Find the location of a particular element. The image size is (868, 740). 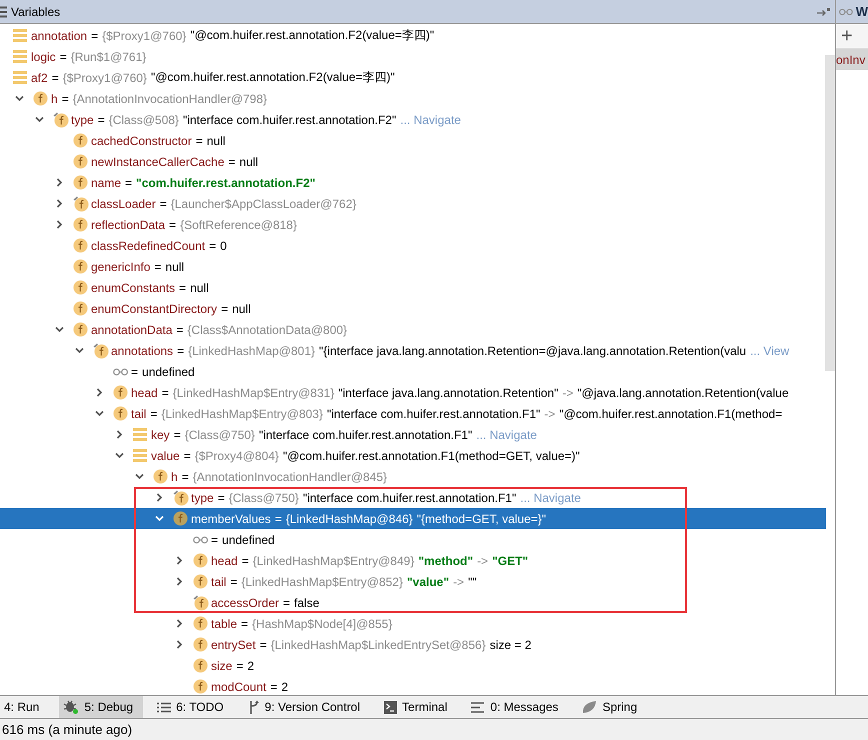

add-button: + is located at coordinates (852, 36).